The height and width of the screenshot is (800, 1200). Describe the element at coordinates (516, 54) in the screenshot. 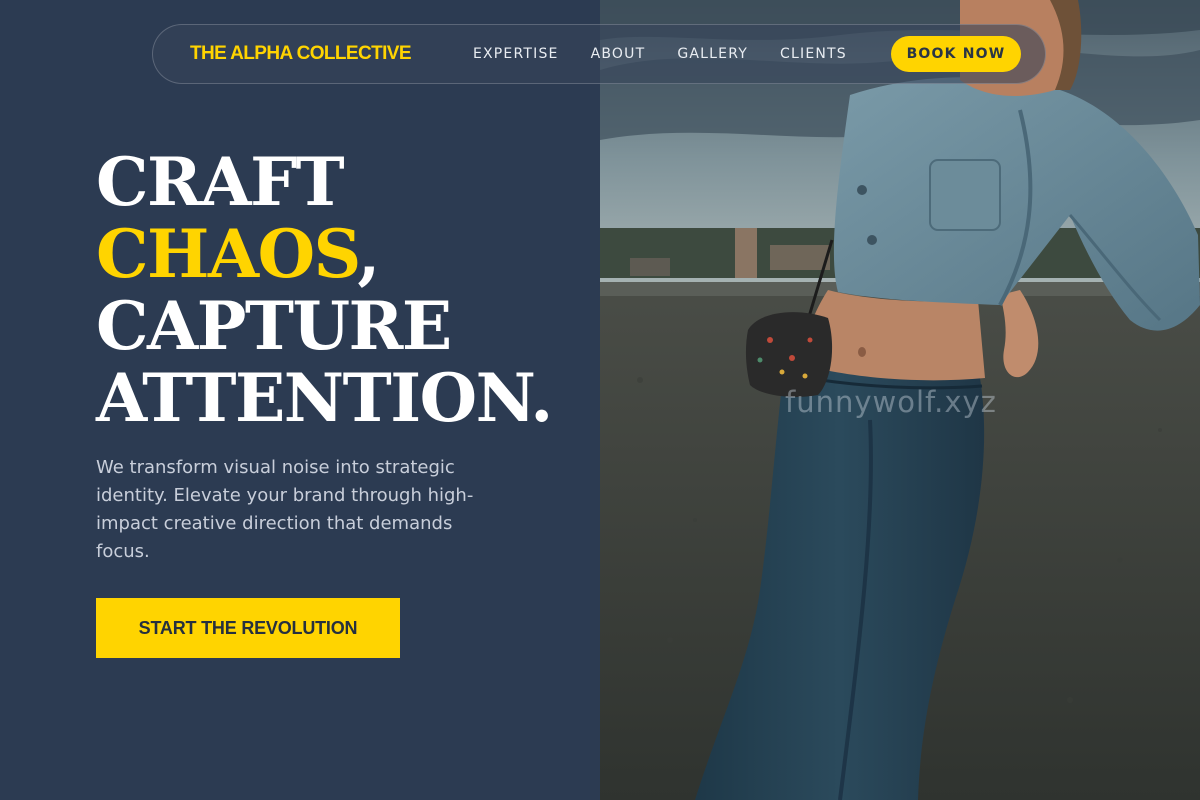

I see `nav-link-expertise: EXPERTISE` at that location.